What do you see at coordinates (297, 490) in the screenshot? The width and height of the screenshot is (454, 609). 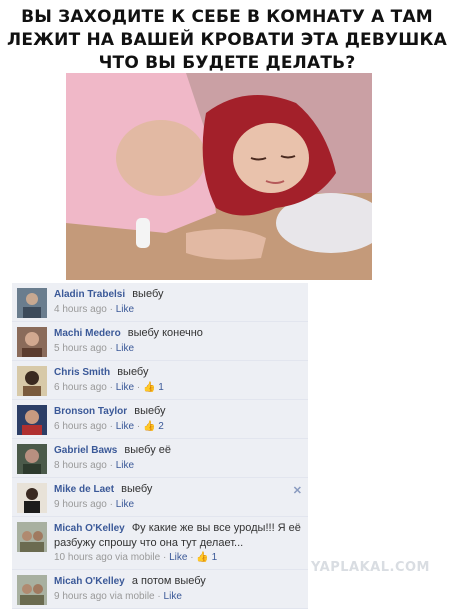 I see `close-icon: ✕` at bounding box center [297, 490].